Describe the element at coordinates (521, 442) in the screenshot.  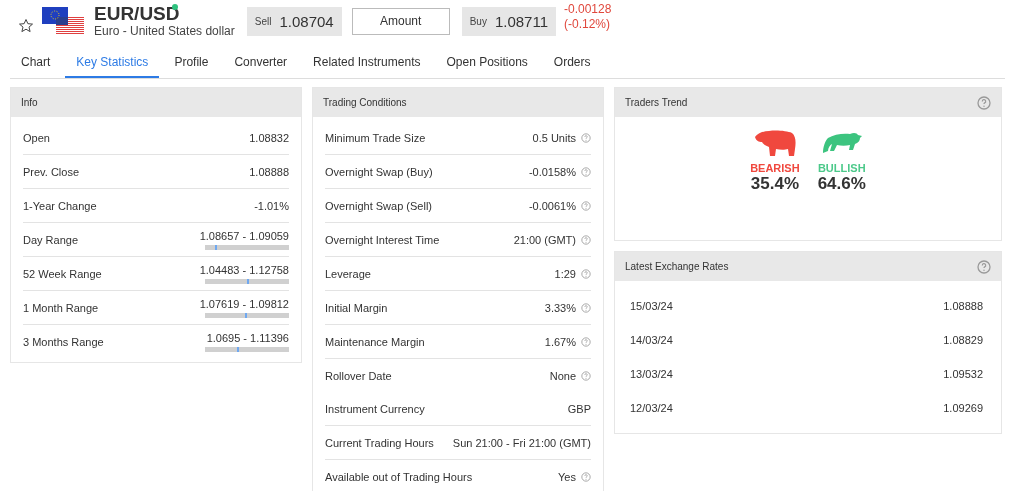
I see `condition-value: Sun 21:00 - Fri 21:00 (GMT)` at that location.